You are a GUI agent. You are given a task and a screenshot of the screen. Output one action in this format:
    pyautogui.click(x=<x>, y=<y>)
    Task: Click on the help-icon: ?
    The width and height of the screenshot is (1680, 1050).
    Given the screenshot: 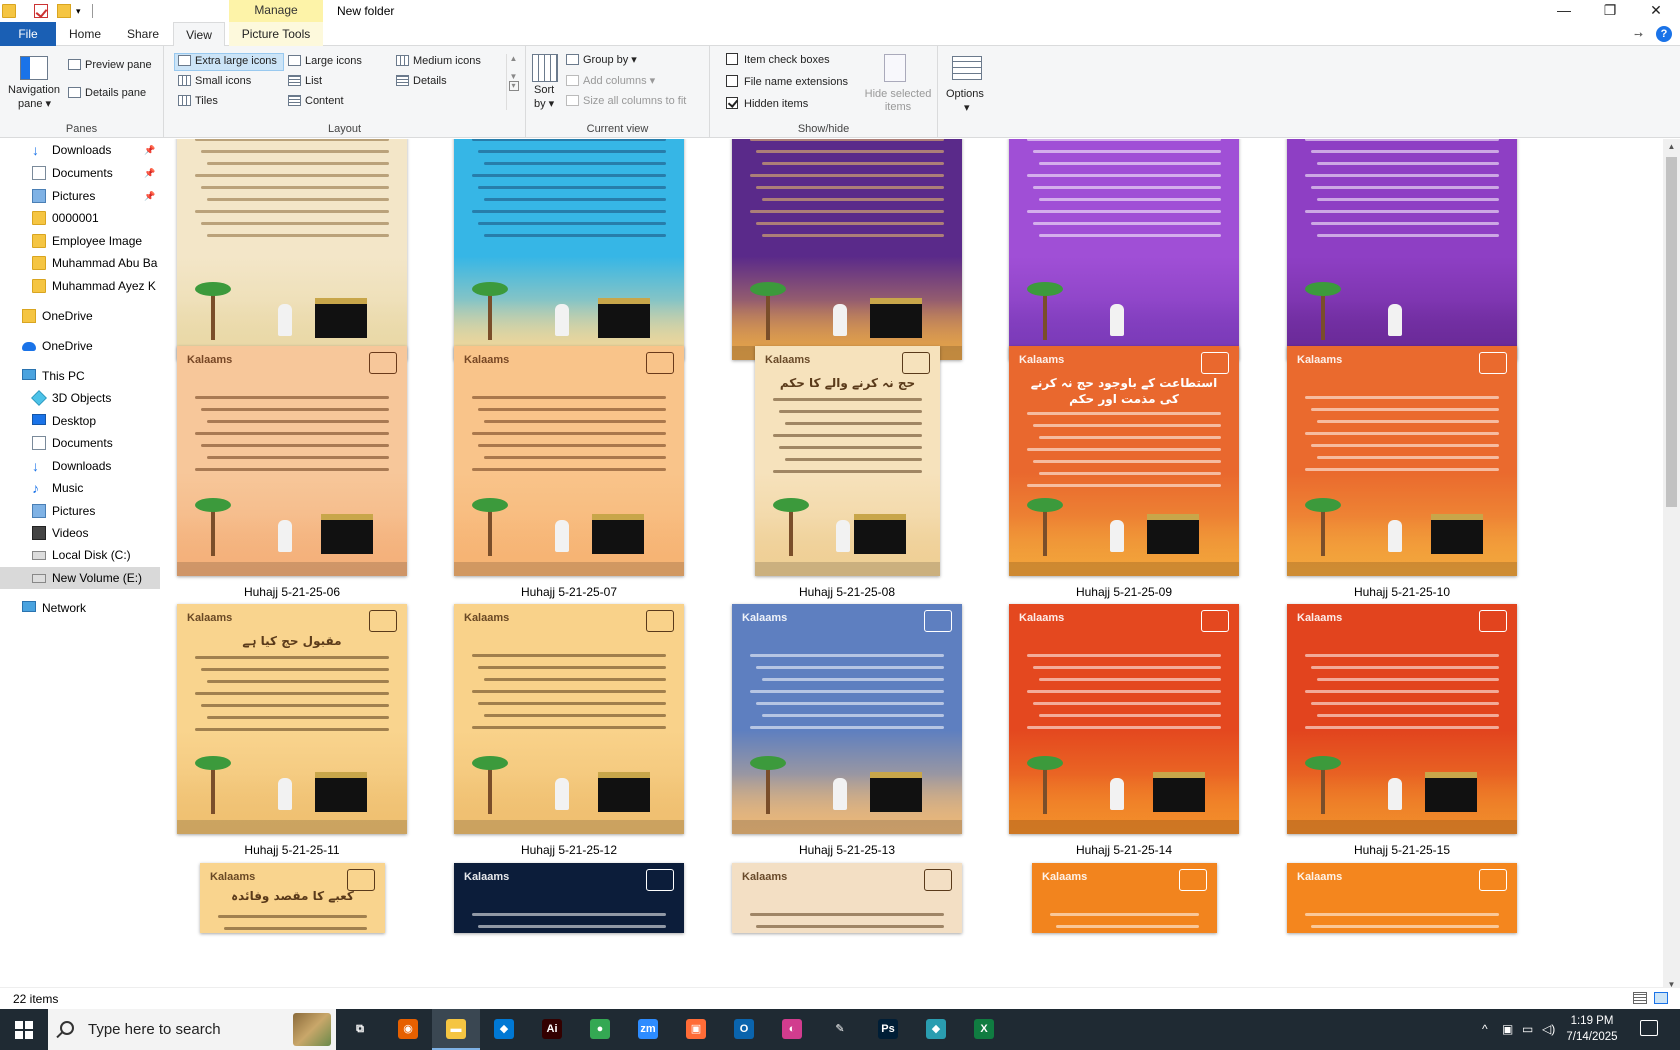 What is the action you would take?
    pyautogui.click(x=1664, y=34)
    